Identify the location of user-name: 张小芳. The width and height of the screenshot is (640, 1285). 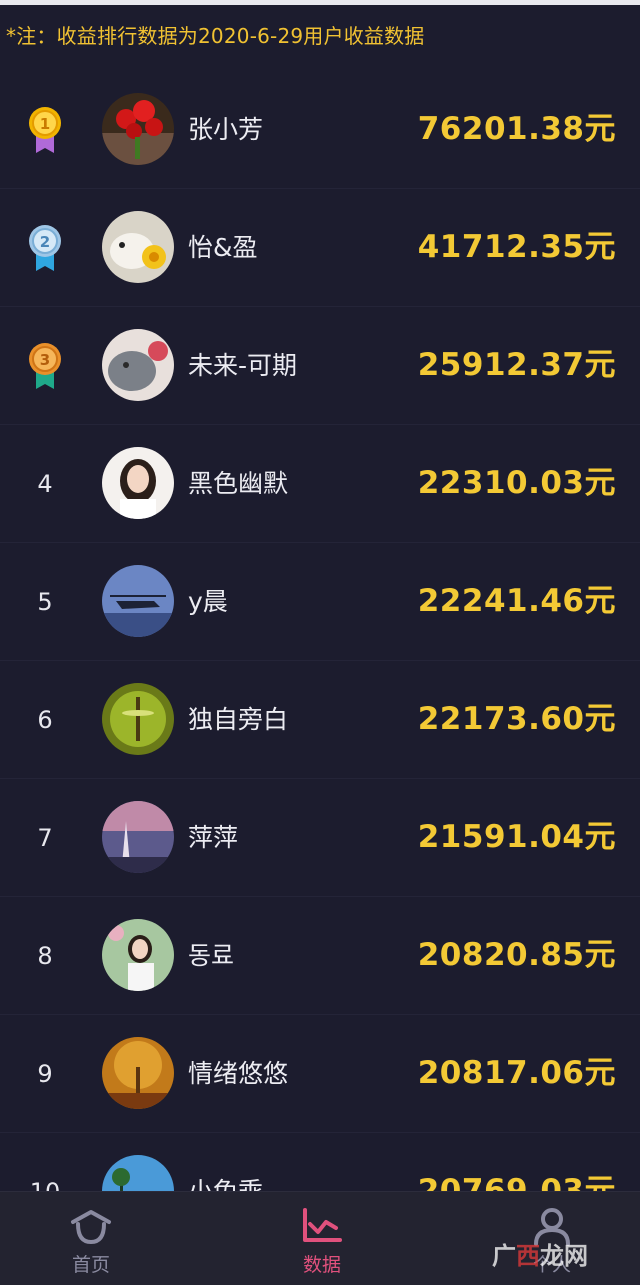
(226, 129).